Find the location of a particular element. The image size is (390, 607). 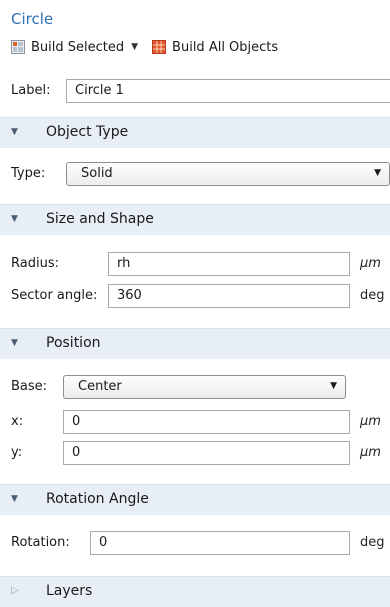

type-select-value: Solid is located at coordinates (97, 173).